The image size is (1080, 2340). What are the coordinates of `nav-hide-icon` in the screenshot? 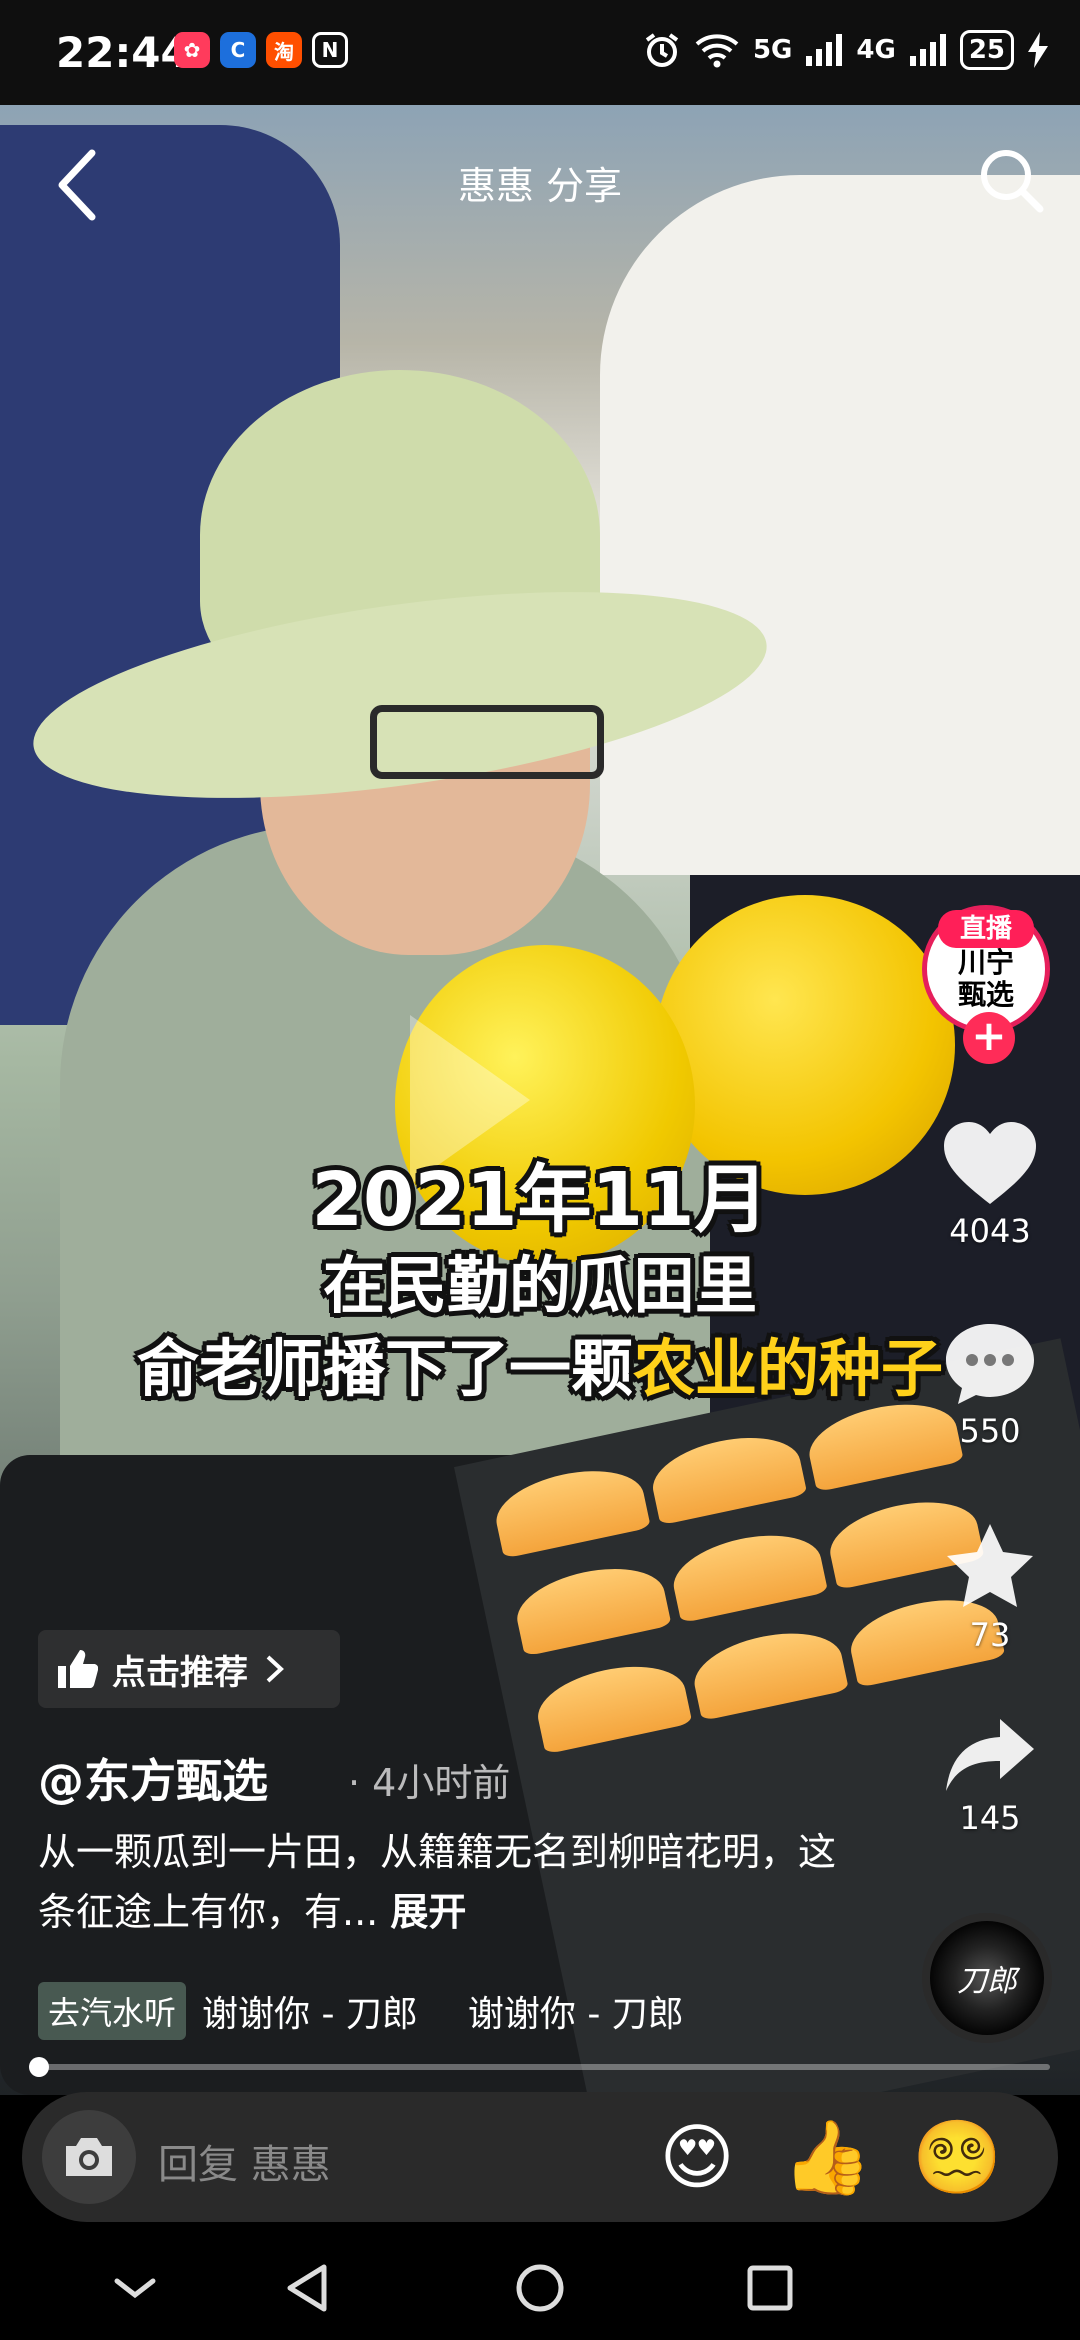 It's located at (135, 2288).